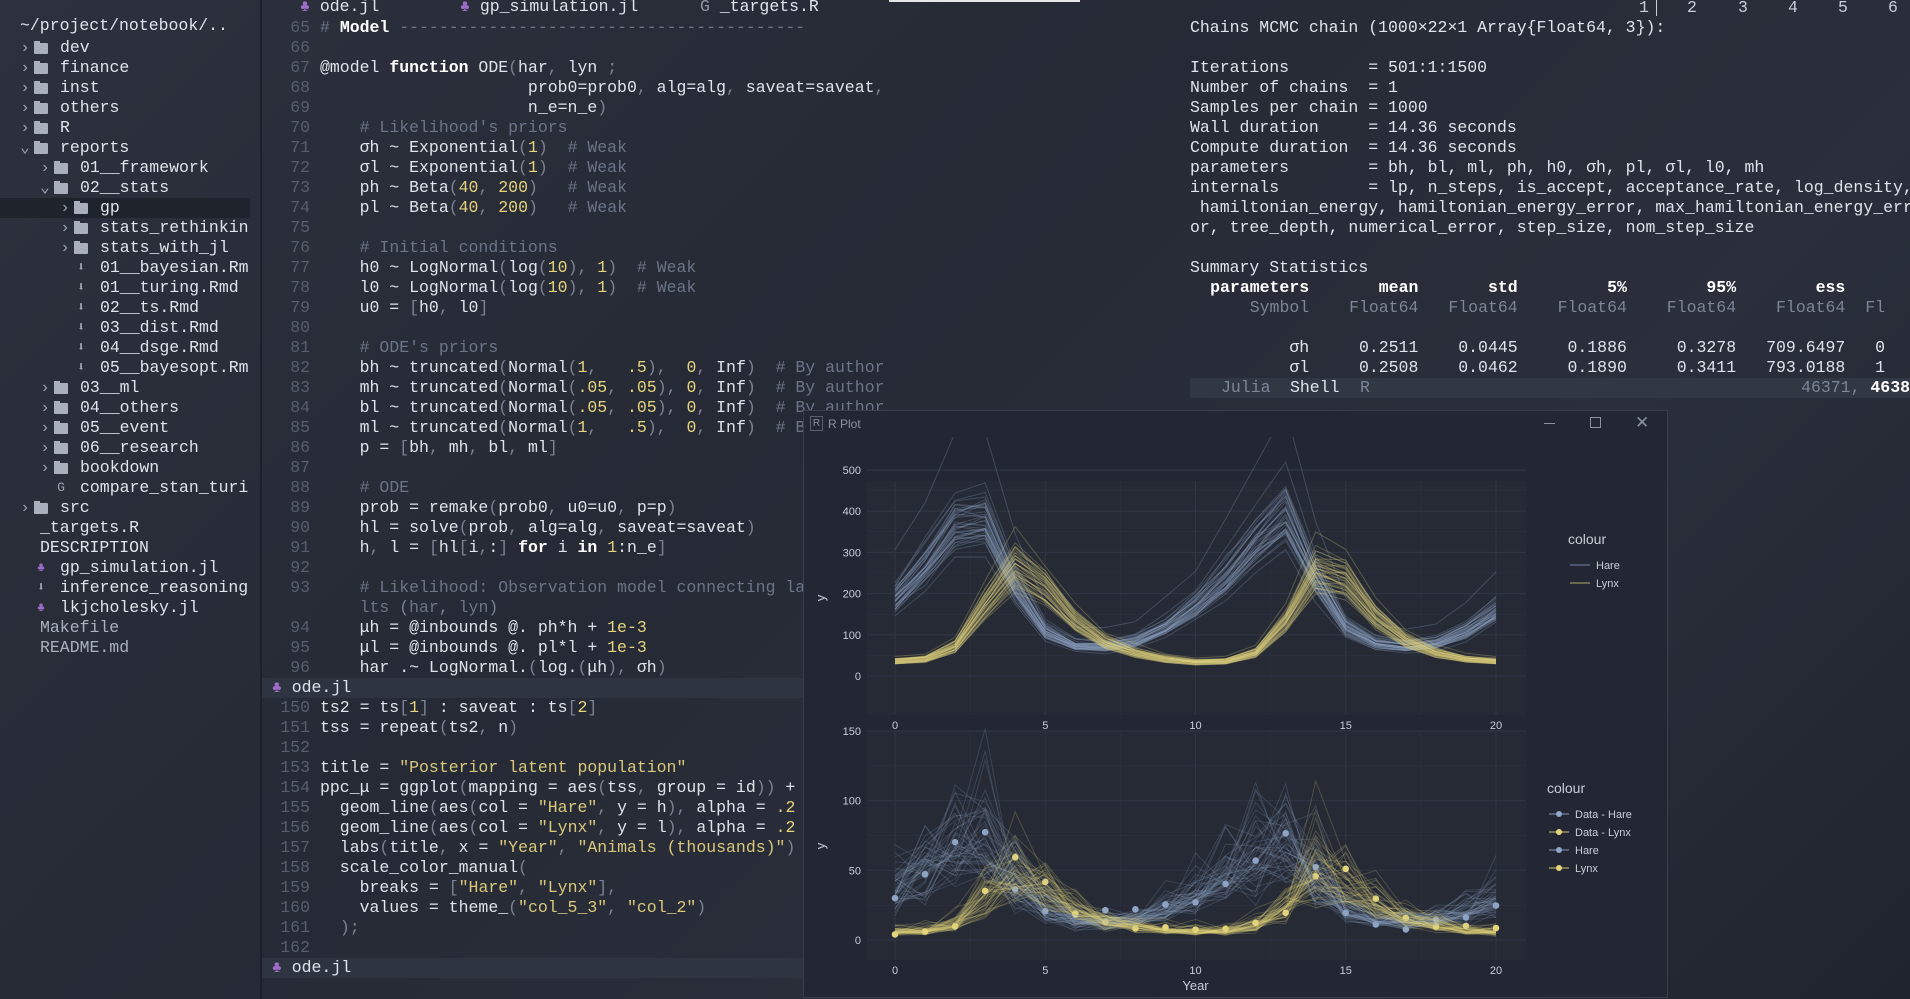 The width and height of the screenshot is (1910, 999). What do you see at coordinates (340, 928) in the screenshot?
I see `code-line: );` at bounding box center [340, 928].